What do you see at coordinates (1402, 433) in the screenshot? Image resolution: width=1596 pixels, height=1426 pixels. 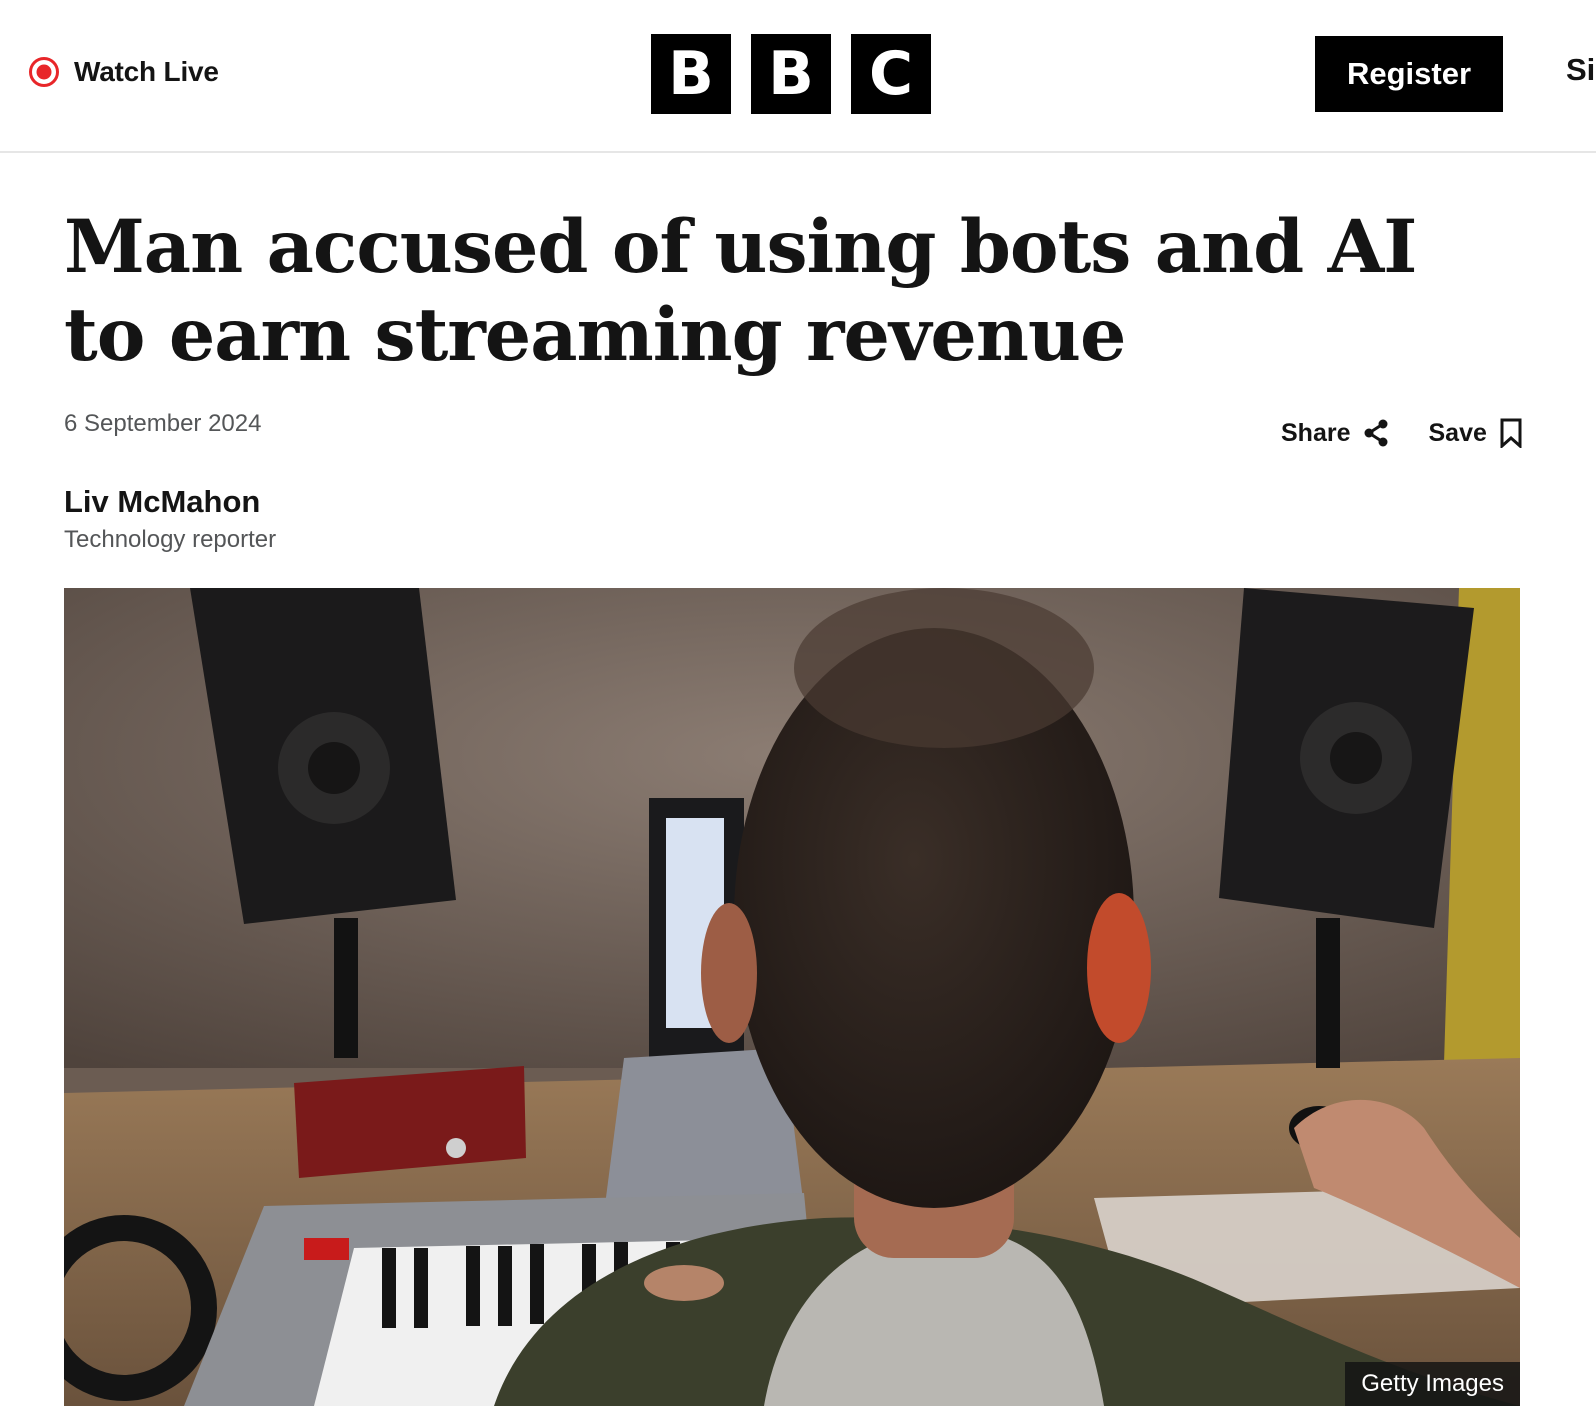 I see `article-actions: Share Save` at bounding box center [1402, 433].